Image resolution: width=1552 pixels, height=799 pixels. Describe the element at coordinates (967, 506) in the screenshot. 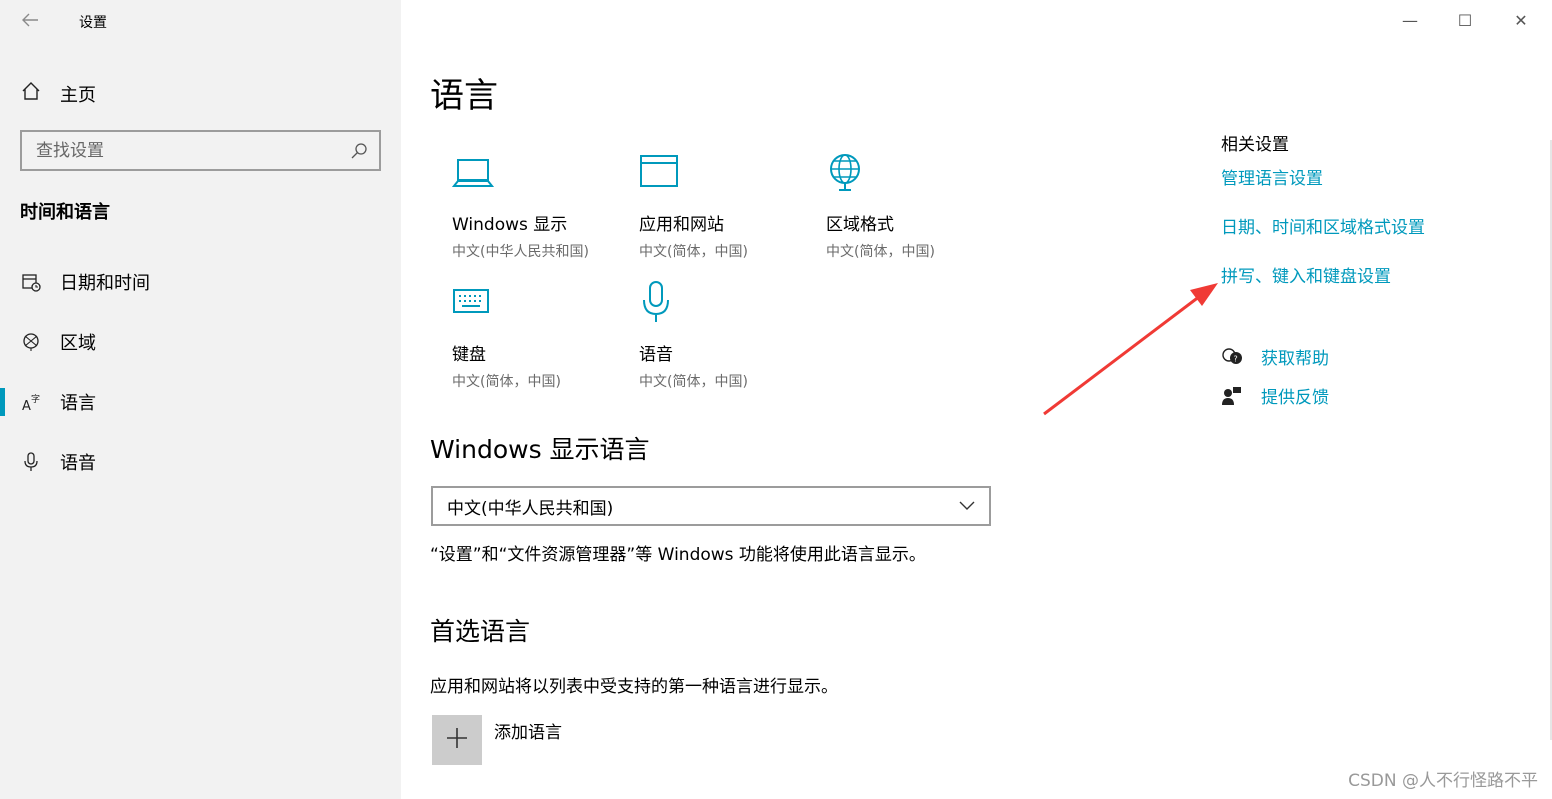

I see `chevron-down-icon` at that location.